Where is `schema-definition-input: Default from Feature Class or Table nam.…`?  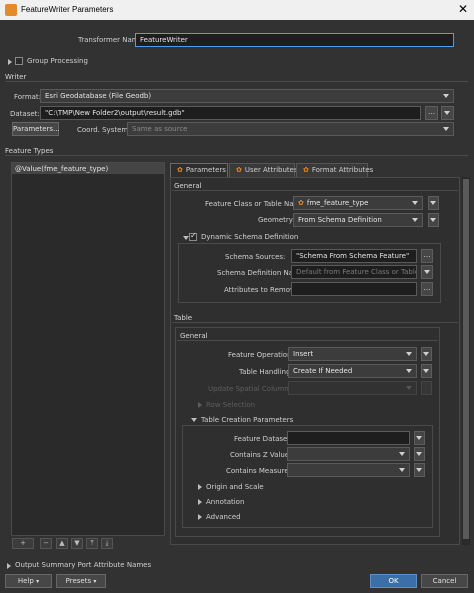
schema-definition-input: Default from Feature Class or Table nam.… is located at coordinates (354, 272).